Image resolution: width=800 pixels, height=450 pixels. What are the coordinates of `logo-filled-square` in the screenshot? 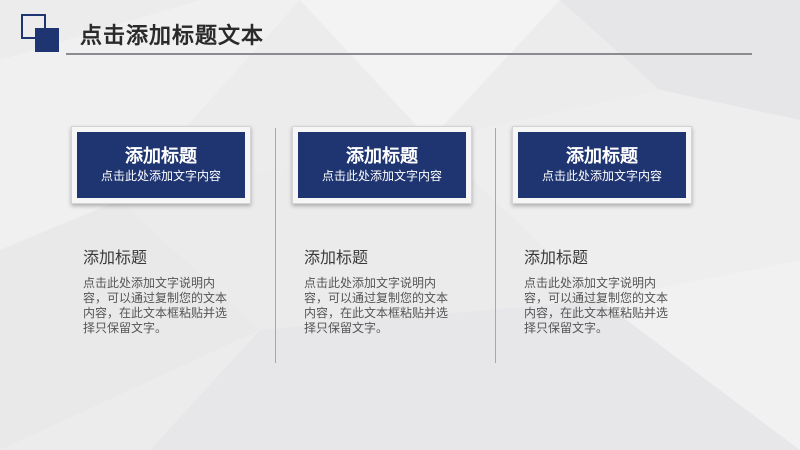 It's located at (47, 40).